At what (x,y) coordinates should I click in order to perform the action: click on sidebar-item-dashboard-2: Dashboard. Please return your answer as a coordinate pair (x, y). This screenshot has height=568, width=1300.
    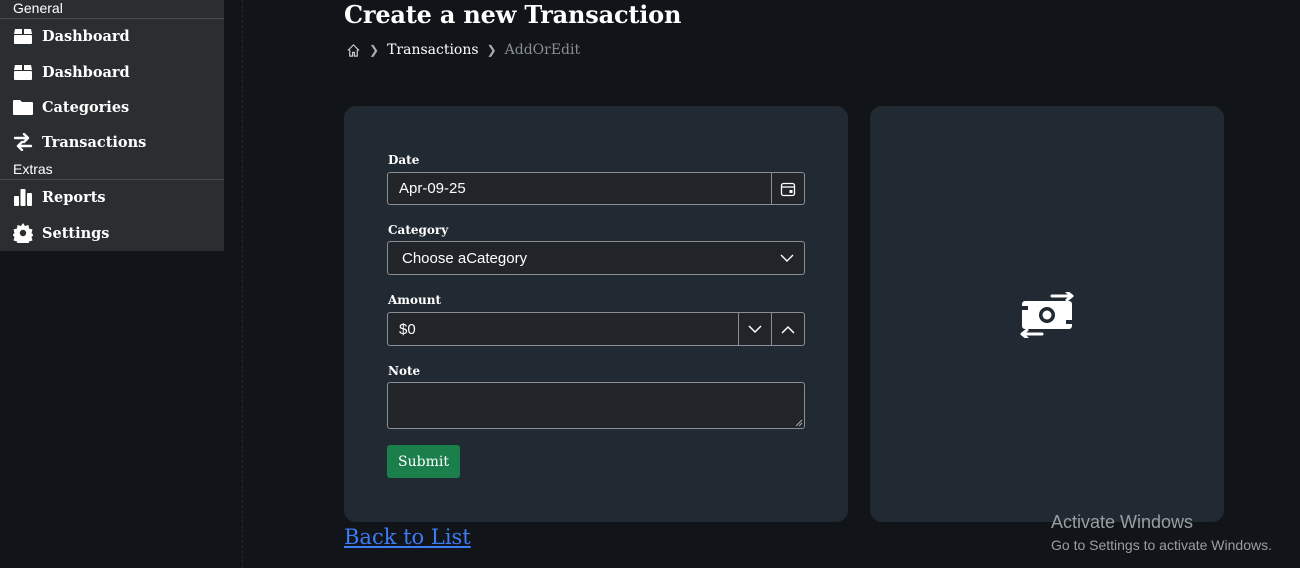
    Looking at the image, I should click on (114, 72).